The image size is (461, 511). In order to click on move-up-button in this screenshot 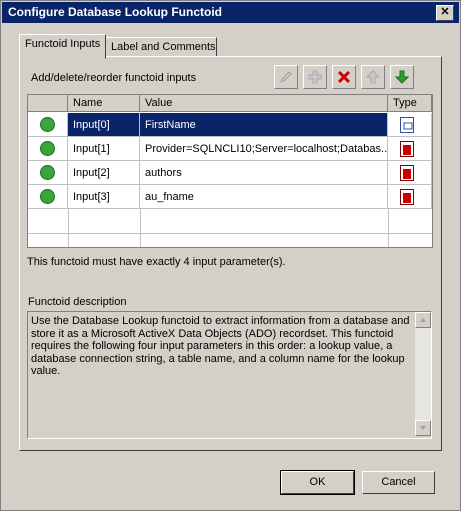, I will do `click(373, 77)`.